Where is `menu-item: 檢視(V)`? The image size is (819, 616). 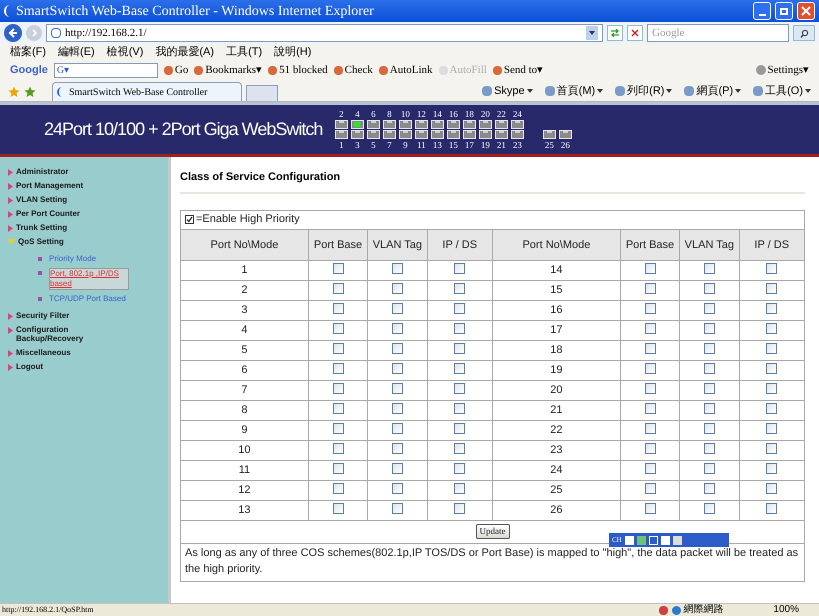
menu-item: 檢視(V) is located at coordinates (125, 52).